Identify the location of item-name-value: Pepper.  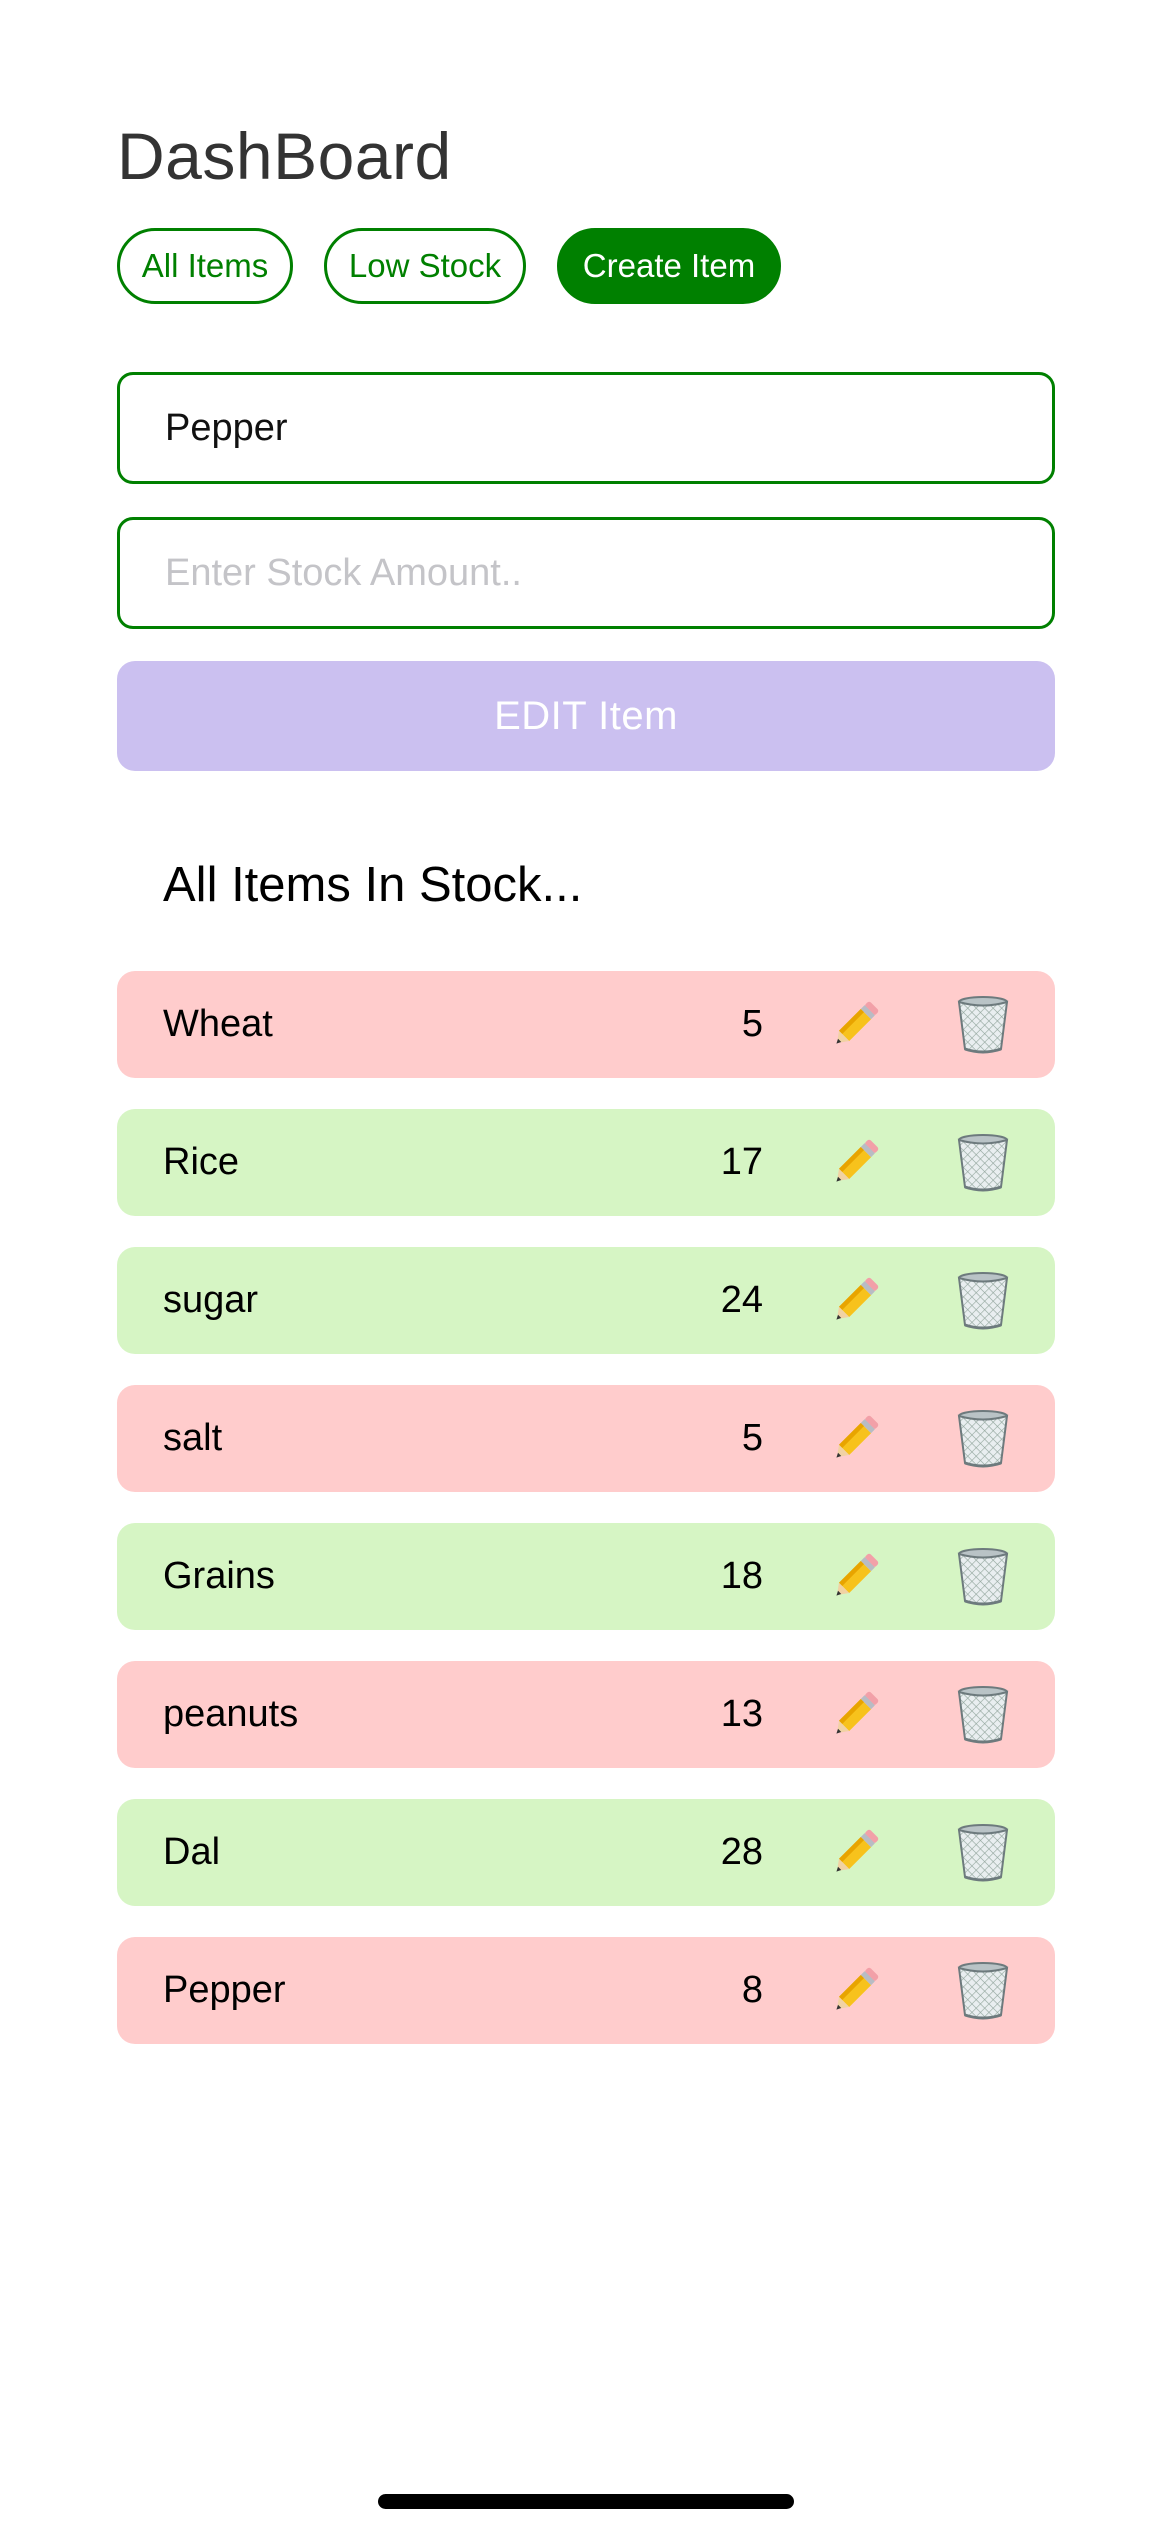
(226, 427).